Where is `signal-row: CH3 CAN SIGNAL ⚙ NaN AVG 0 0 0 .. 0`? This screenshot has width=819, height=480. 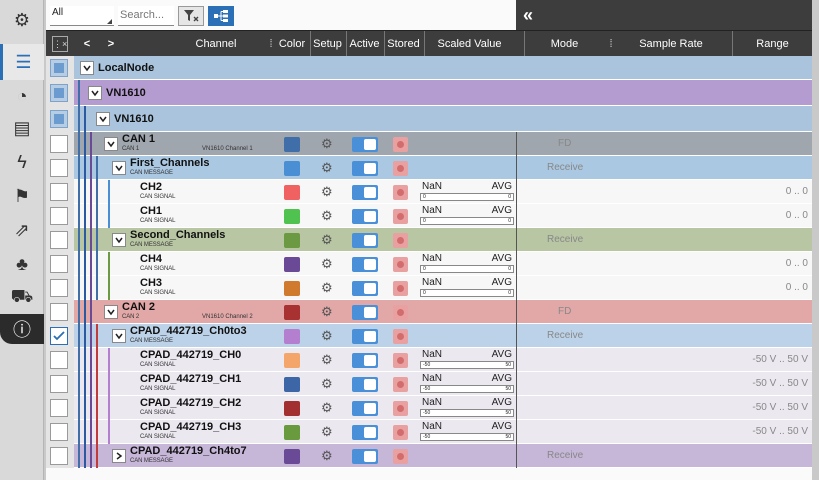
signal-row: CH3 CAN SIGNAL ⚙ NaN AVG 0 0 0 .. 0 is located at coordinates (429, 288).